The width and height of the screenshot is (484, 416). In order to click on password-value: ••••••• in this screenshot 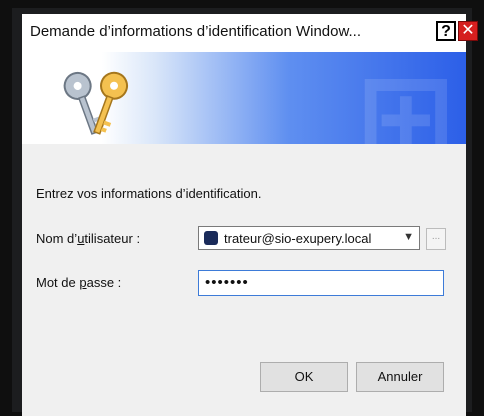, I will do `click(227, 282)`.